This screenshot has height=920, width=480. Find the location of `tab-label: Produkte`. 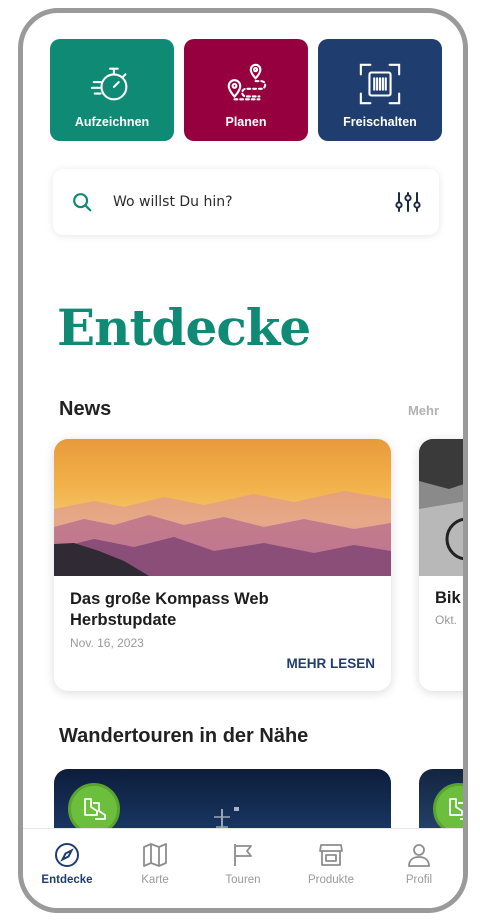

tab-label: Produkte is located at coordinates (331, 880).